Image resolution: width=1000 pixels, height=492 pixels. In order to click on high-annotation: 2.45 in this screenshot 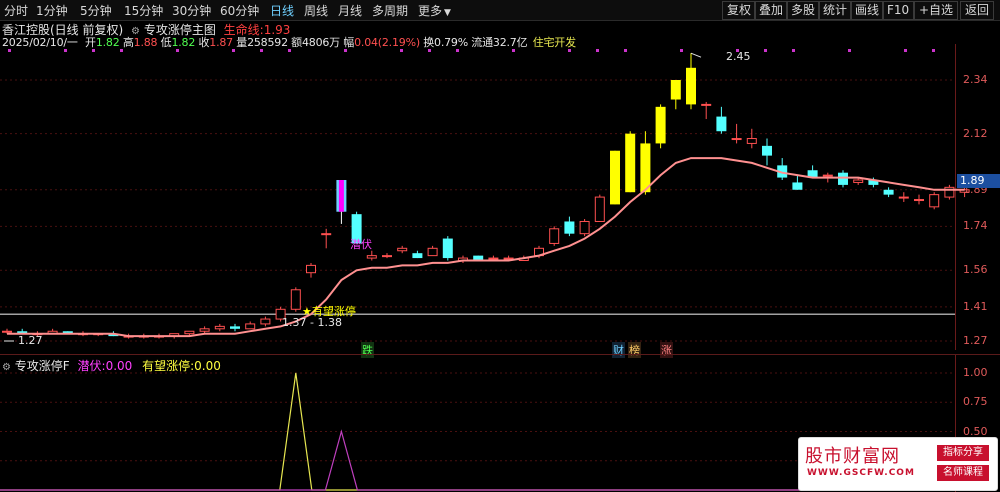, I will do `click(738, 56)`.